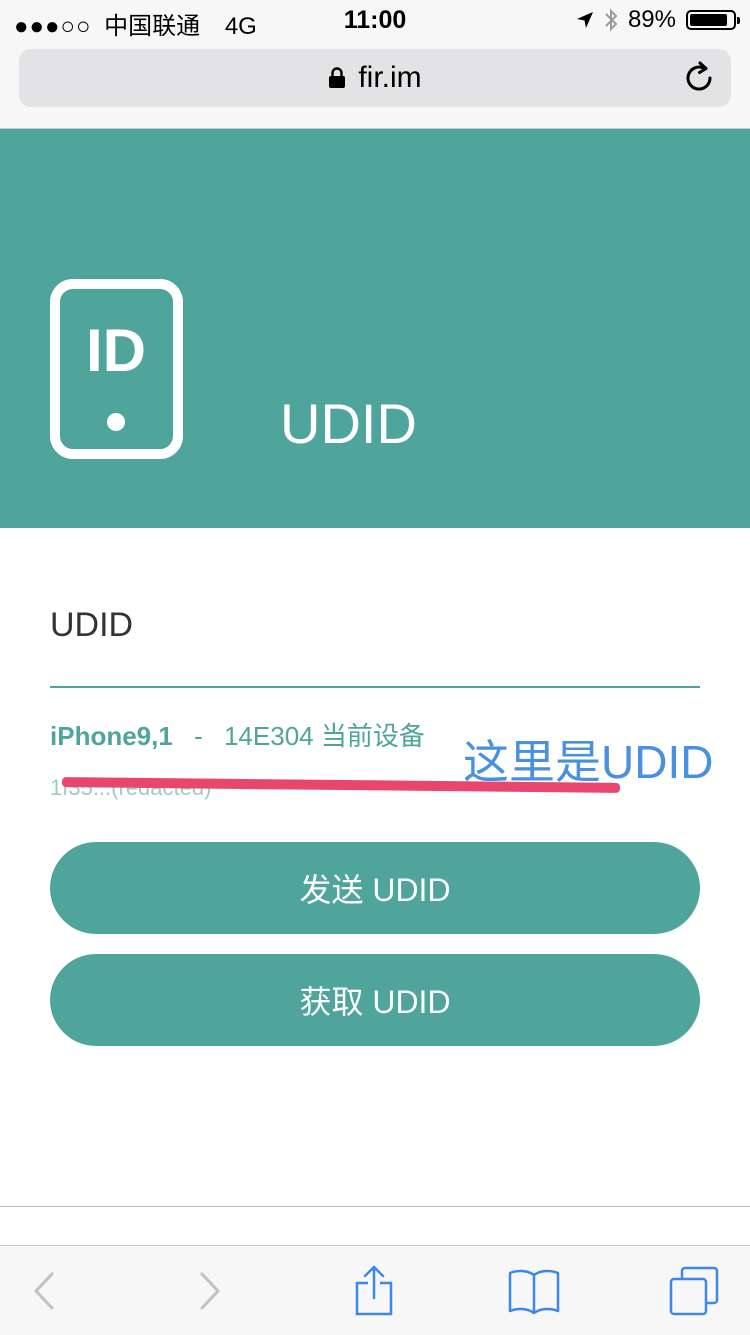 Image resolution: width=750 pixels, height=1335 pixels. What do you see at coordinates (584, 20) in the screenshot?
I see `location-icon` at bounding box center [584, 20].